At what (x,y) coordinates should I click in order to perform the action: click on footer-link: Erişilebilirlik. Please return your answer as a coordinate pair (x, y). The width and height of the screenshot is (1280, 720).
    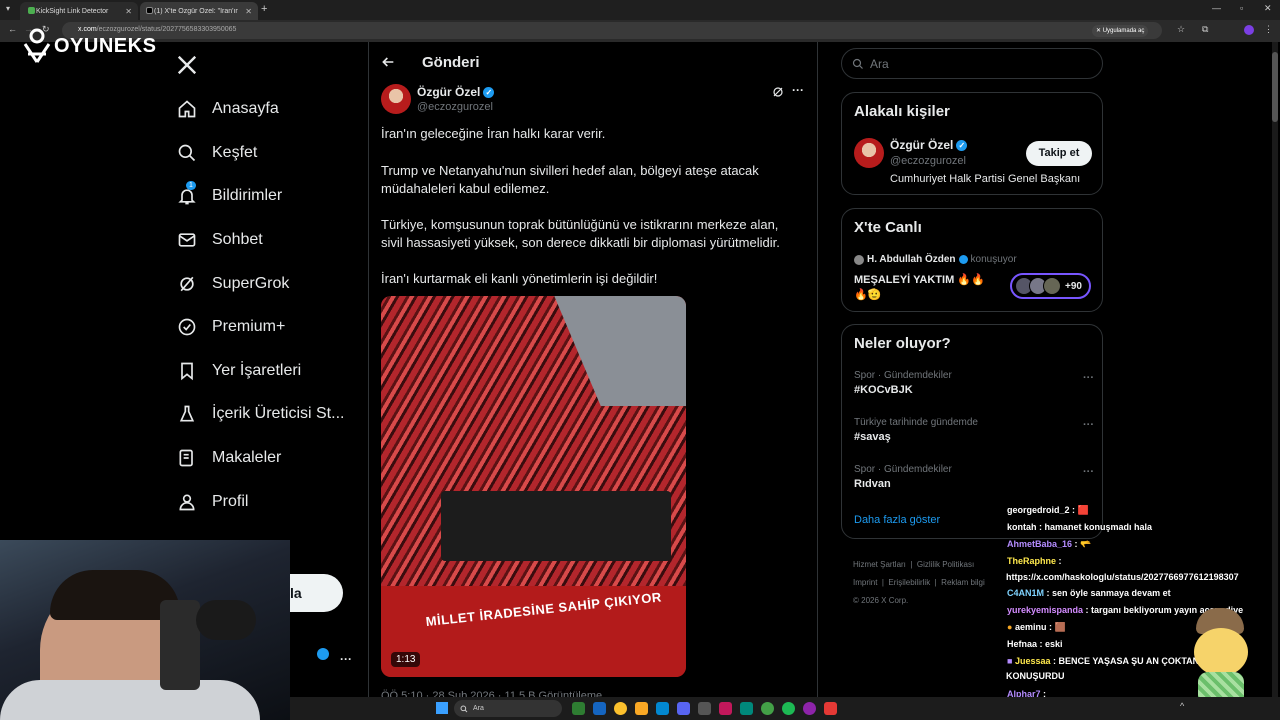
    Looking at the image, I should click on (909, 582).